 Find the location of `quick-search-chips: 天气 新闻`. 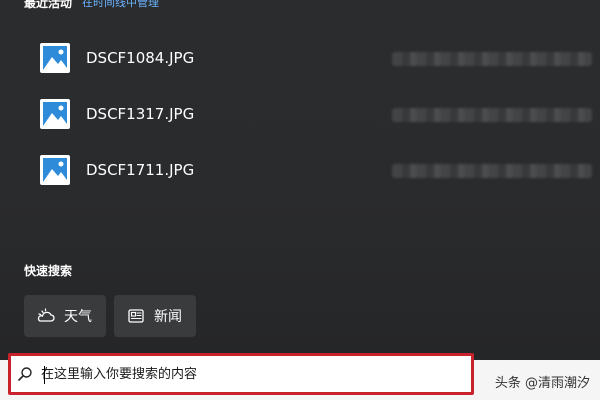

quick-search-chips: 天气 新闻 is located at coordinates (110, 316).